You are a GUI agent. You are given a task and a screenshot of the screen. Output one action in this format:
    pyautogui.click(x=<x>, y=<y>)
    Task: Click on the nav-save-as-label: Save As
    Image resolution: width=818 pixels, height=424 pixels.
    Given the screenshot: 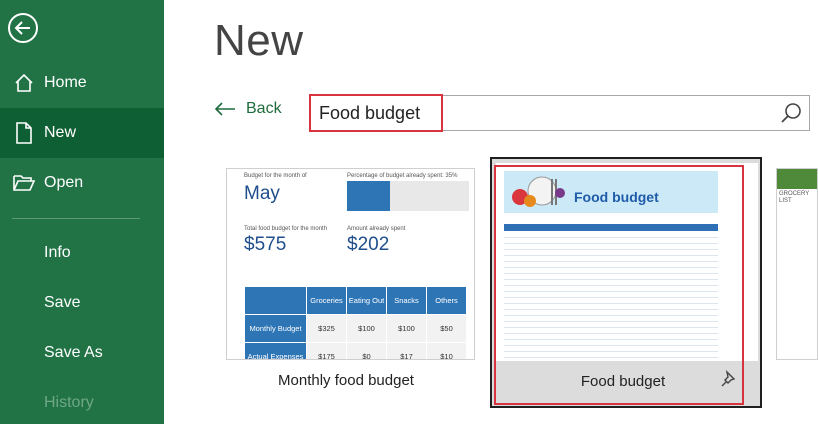 What is the action you would take?
    pyautogui.click(x=73, y=352)
    